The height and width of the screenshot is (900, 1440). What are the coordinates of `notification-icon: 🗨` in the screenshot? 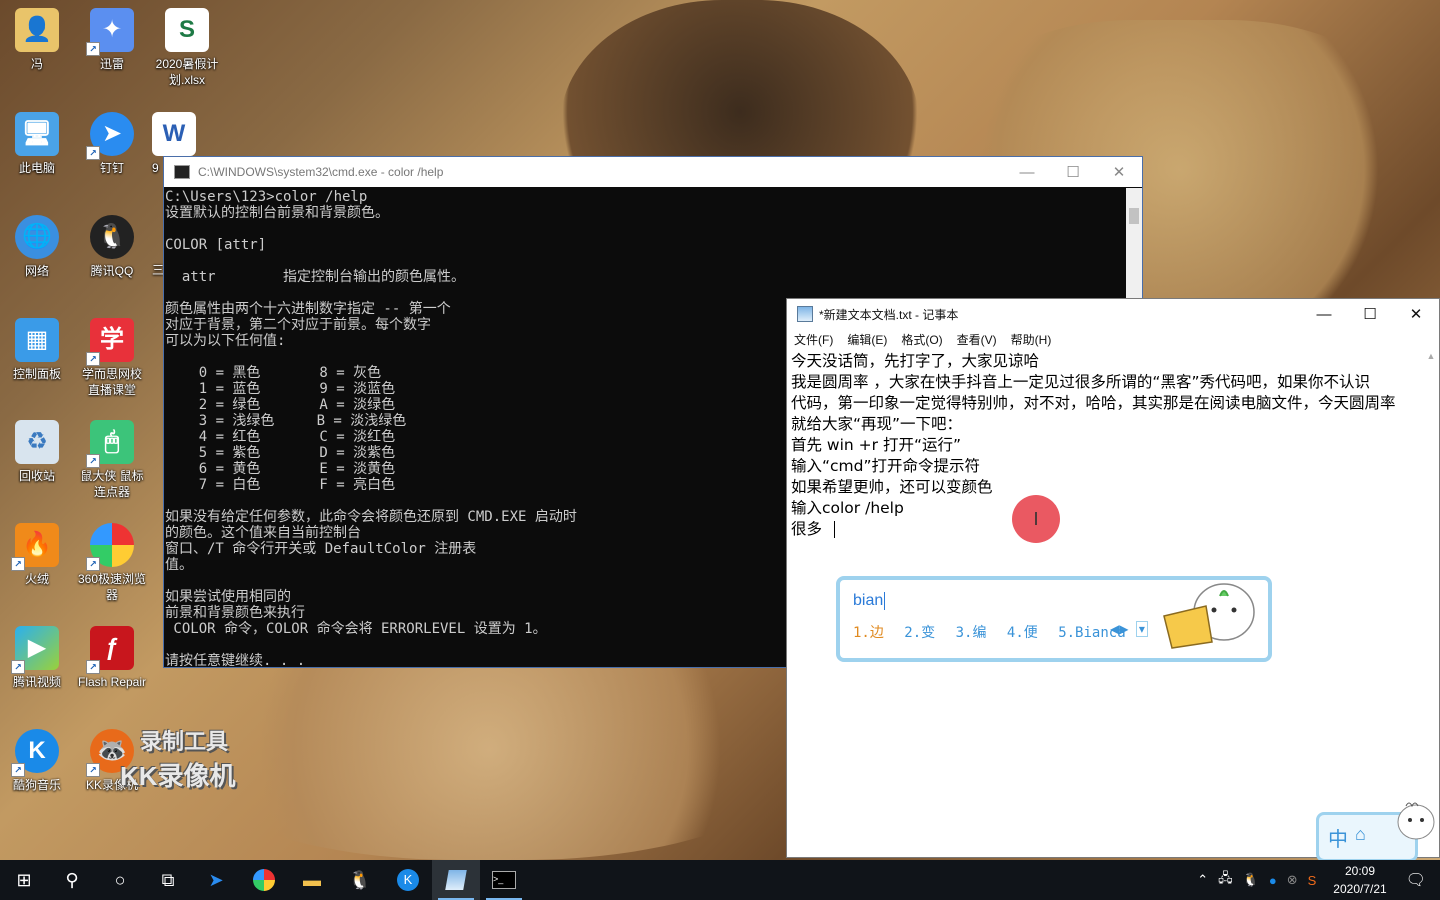 It's located at (1416, 880).